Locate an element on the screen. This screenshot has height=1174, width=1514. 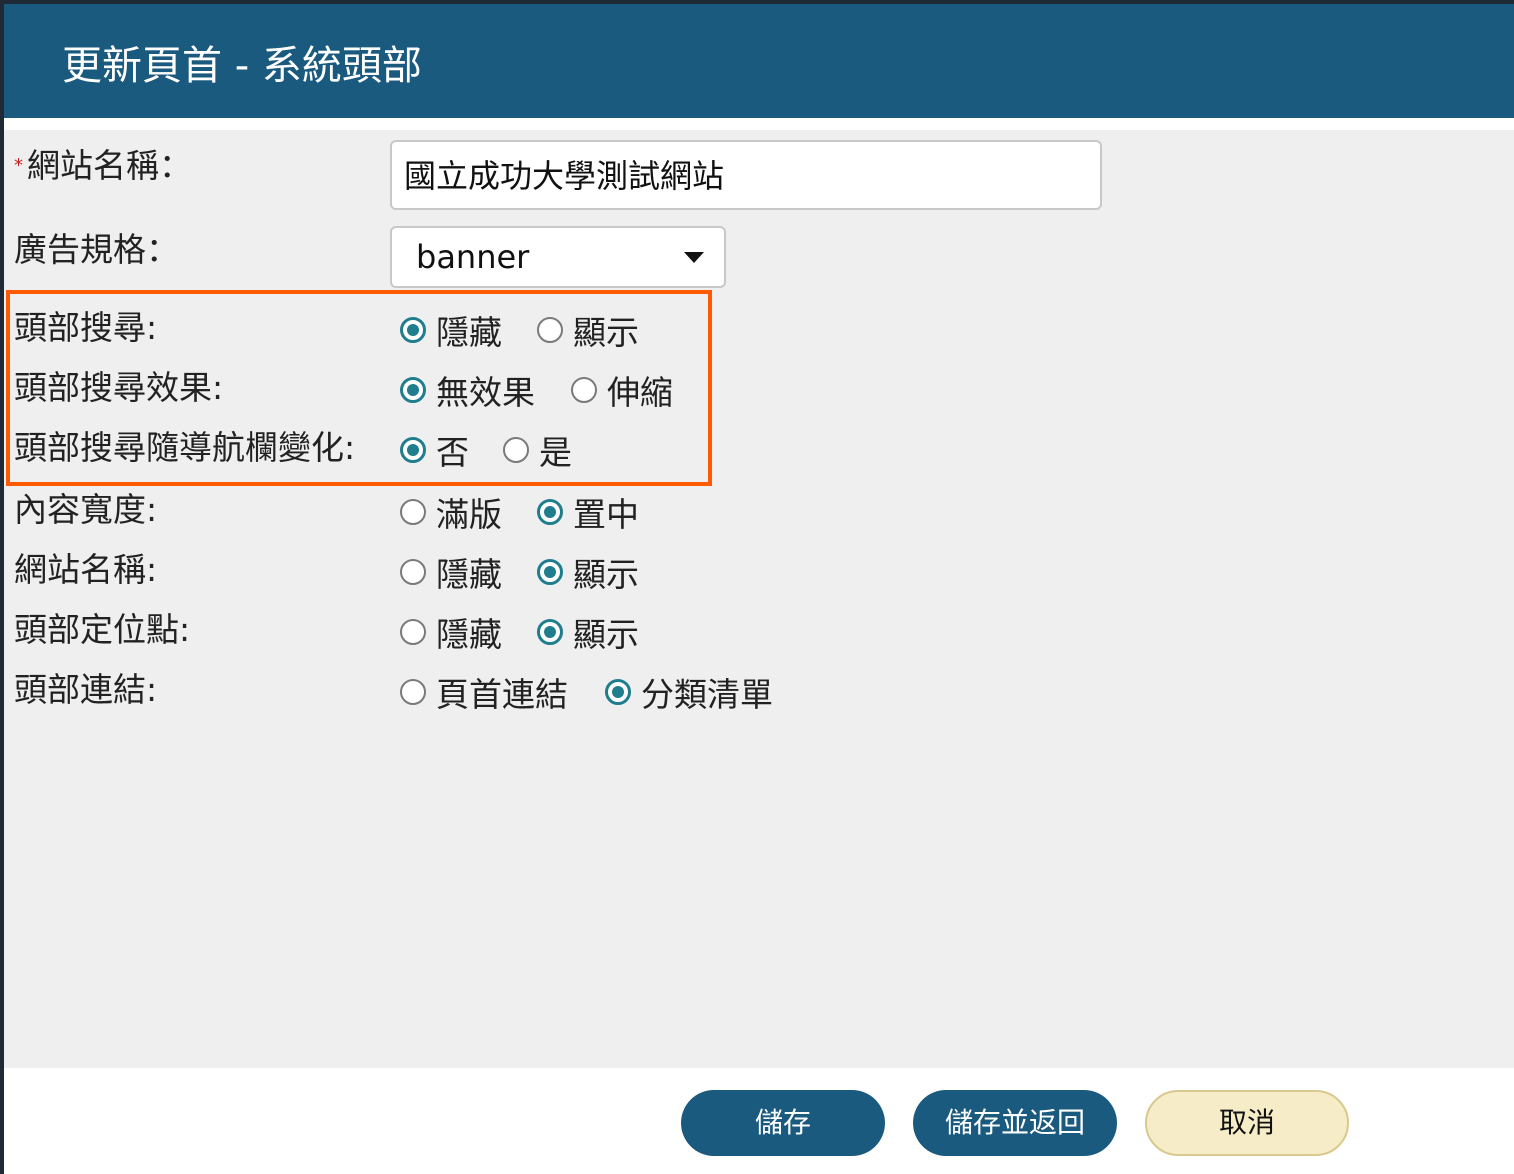
option-label: 否 is located at coordinates (452, 452).